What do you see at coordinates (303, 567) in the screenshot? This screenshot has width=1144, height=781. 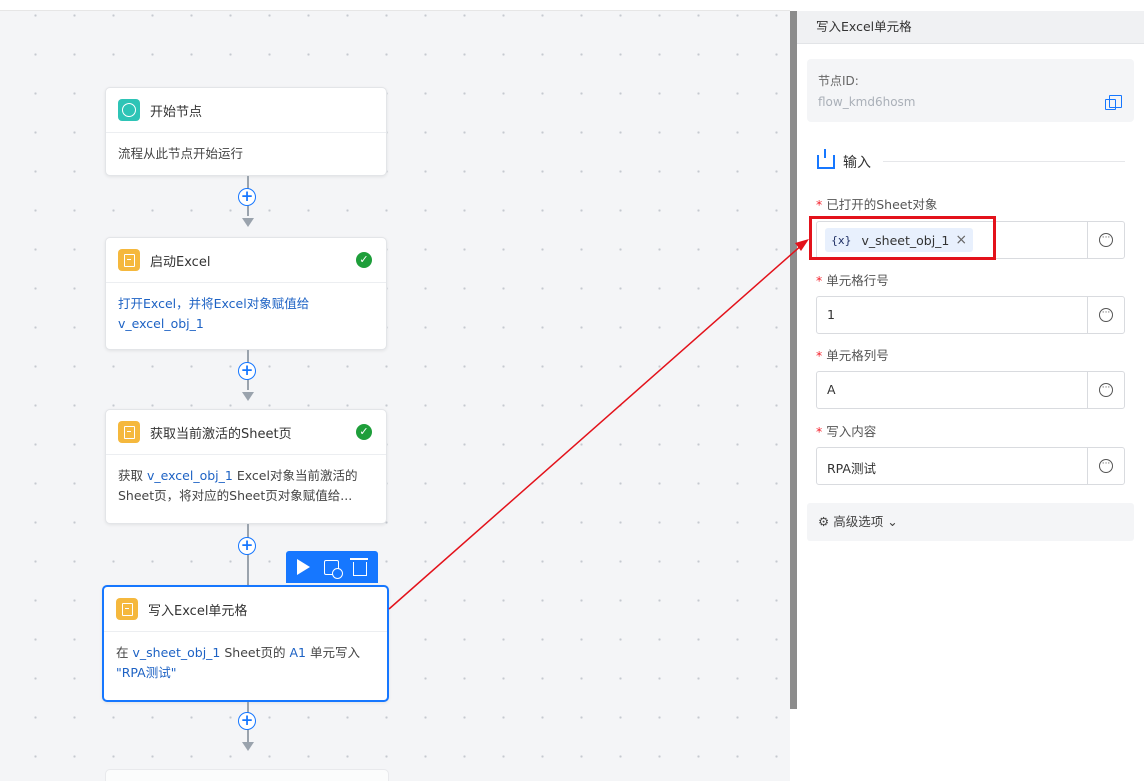 I see `run-icon` at bounding box center [303, 567].